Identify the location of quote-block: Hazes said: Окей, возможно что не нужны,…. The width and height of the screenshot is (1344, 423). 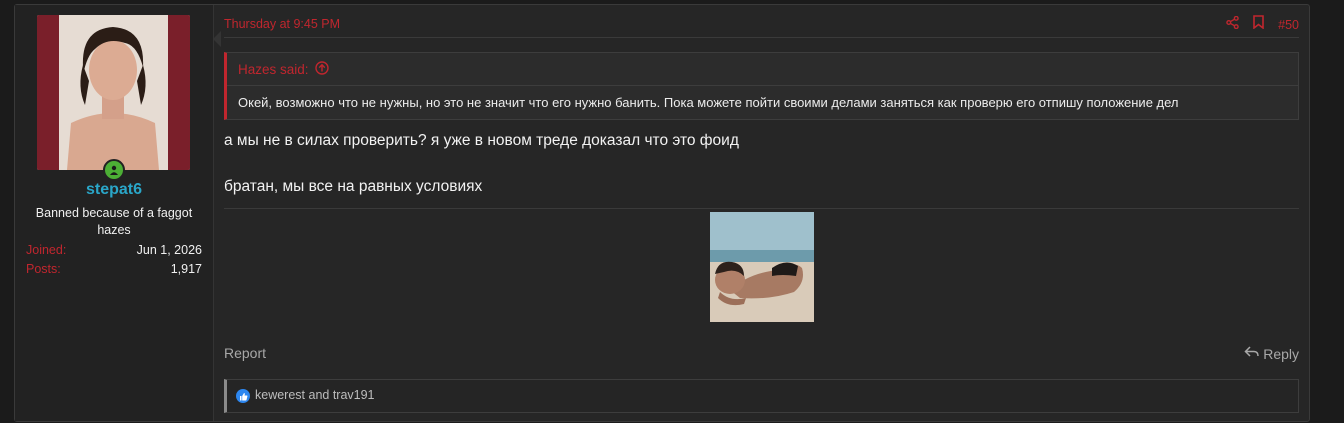
(761, 86).